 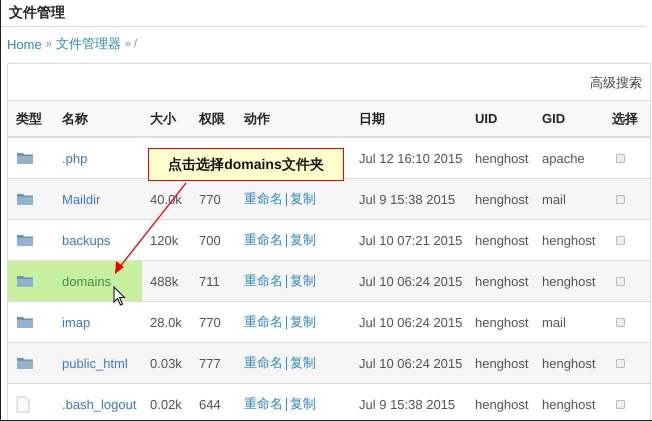 What do you see at coordinates (246, 164) in the screenshot?
I see `annotation-callout: 点击选择domains文件夹` at bounding box center [246, 164].